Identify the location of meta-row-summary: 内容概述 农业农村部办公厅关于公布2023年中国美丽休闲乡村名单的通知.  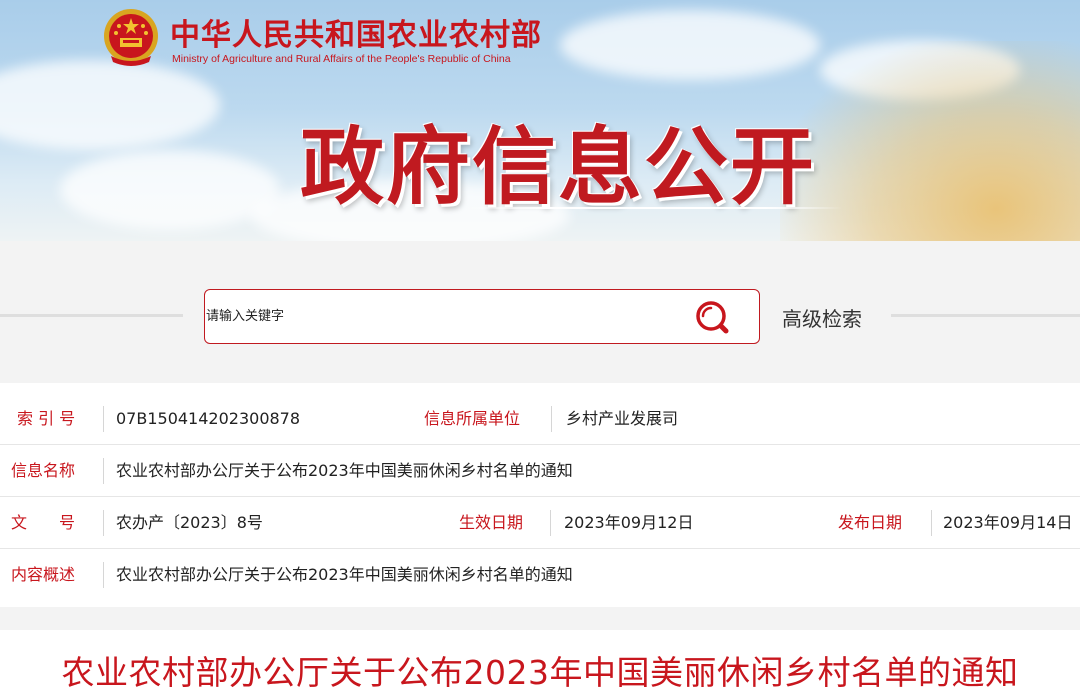
(540, 575).